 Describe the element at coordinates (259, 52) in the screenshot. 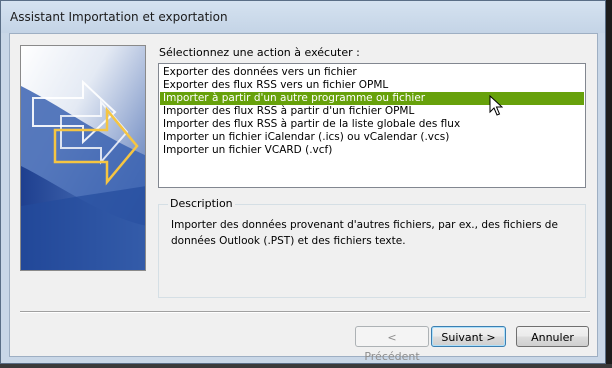

I see `action-prompt-label: Sélectionnez une action à exécuter :` at that location.